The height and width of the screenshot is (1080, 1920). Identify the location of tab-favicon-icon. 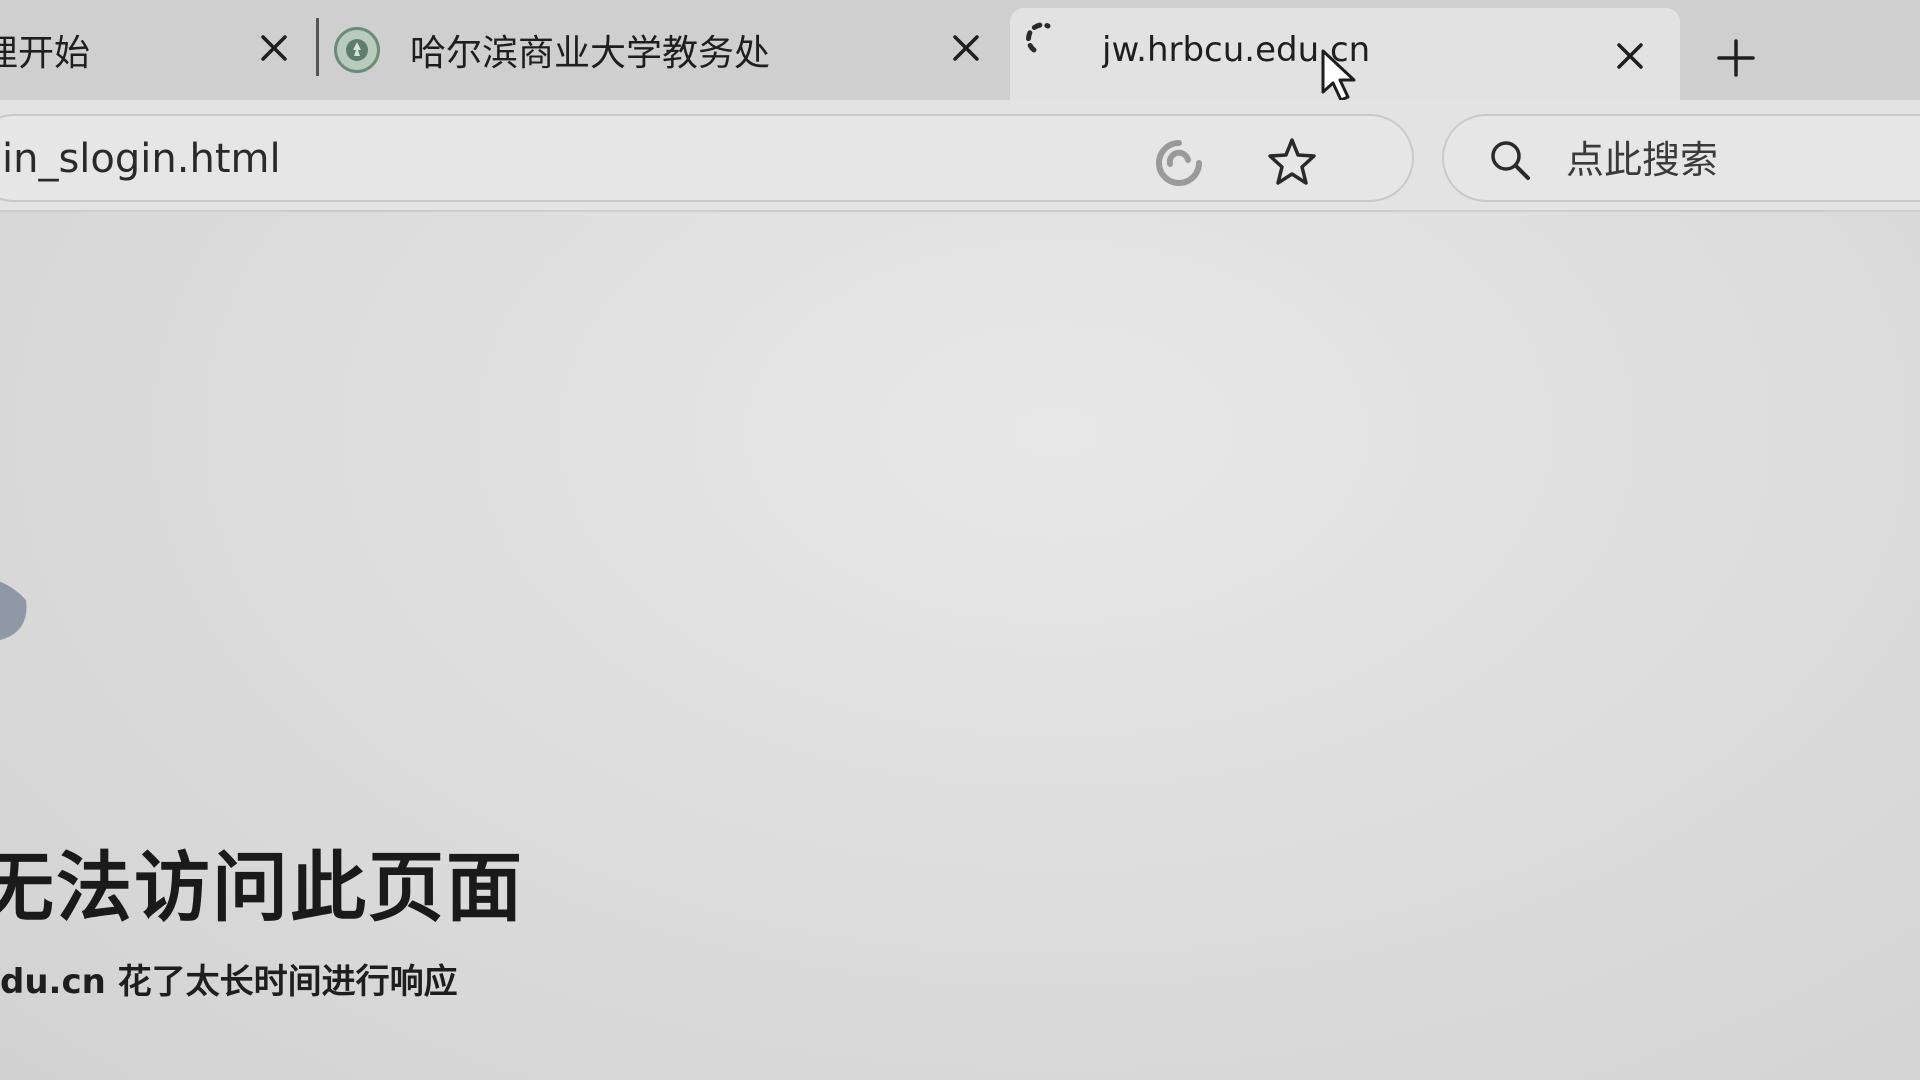
(357, 50).